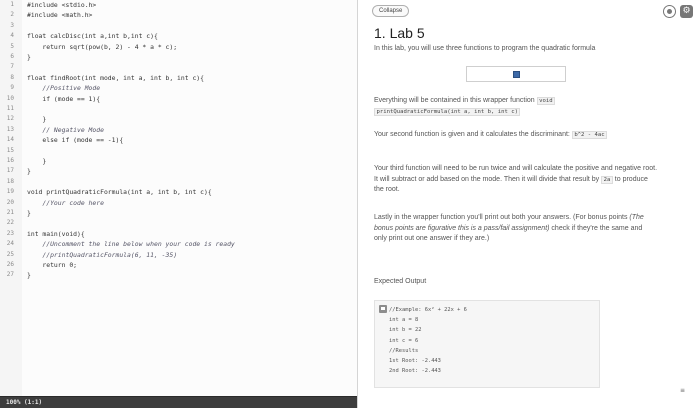 This screenshot has width=700, height=408. What do you see at coordinates (10, 150) in the screenshot?
I see `line-number: 15` at bounding box center [10, 150].